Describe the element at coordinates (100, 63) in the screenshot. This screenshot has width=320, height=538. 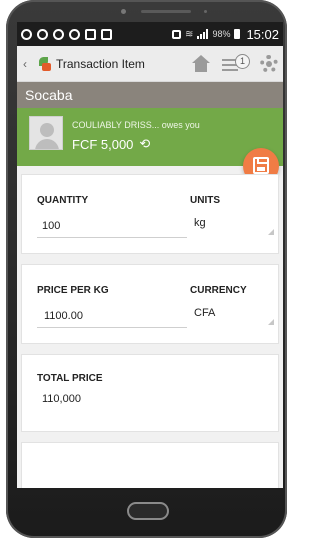
I see `page-title: Transaction Item` at that location.